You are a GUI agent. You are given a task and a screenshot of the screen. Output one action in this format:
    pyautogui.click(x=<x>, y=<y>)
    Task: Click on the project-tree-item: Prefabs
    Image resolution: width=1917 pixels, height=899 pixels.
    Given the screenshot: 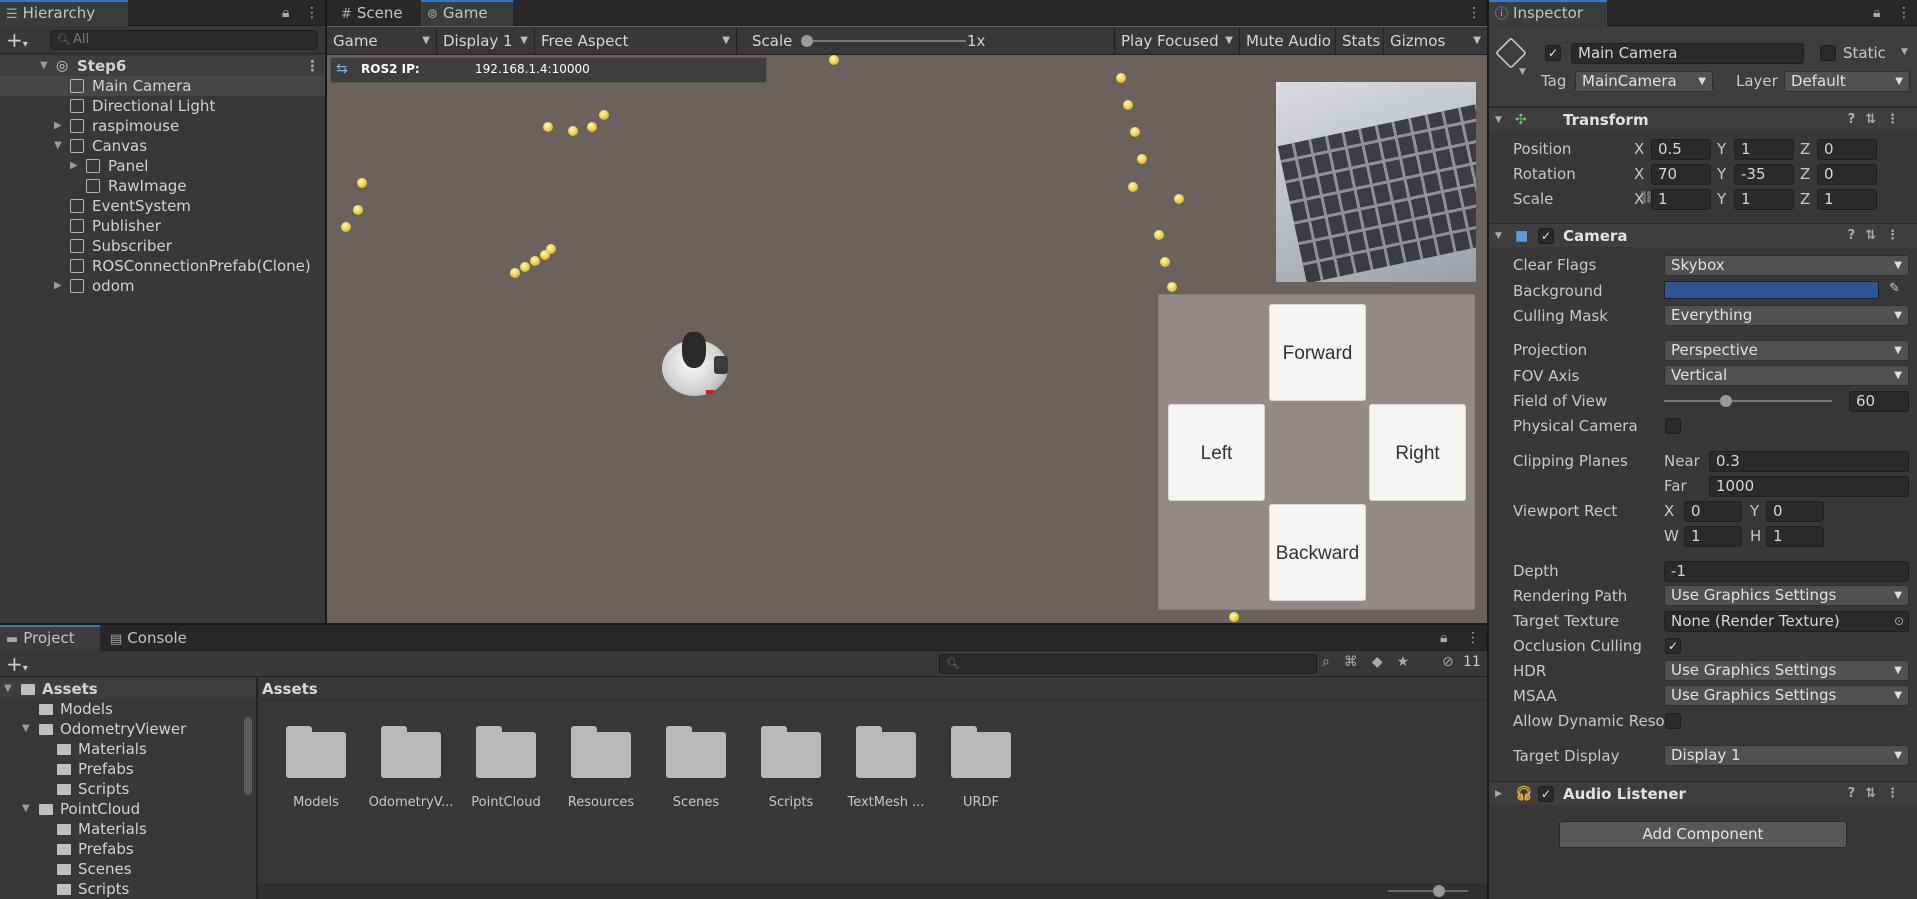 What is the action you would take?
    pyautogui.click(x=128, y=769)
    